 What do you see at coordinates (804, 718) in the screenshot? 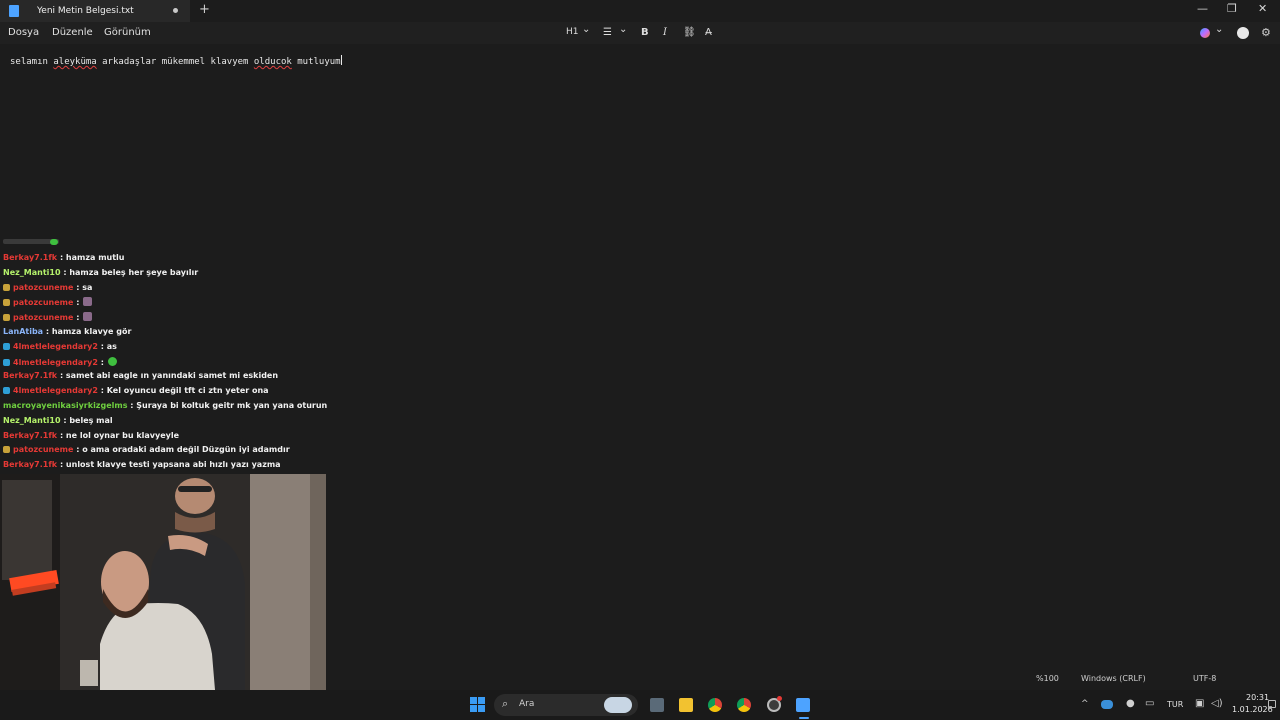
I see `active-app-indicator` at bounding box center [804, 718].